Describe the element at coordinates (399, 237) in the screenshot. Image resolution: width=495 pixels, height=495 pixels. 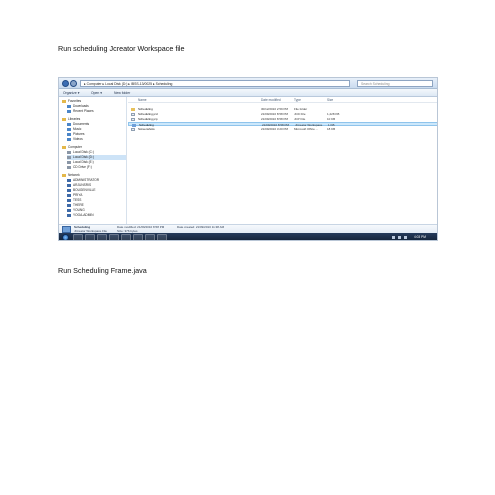
I see `tray-network-icon` at that location.